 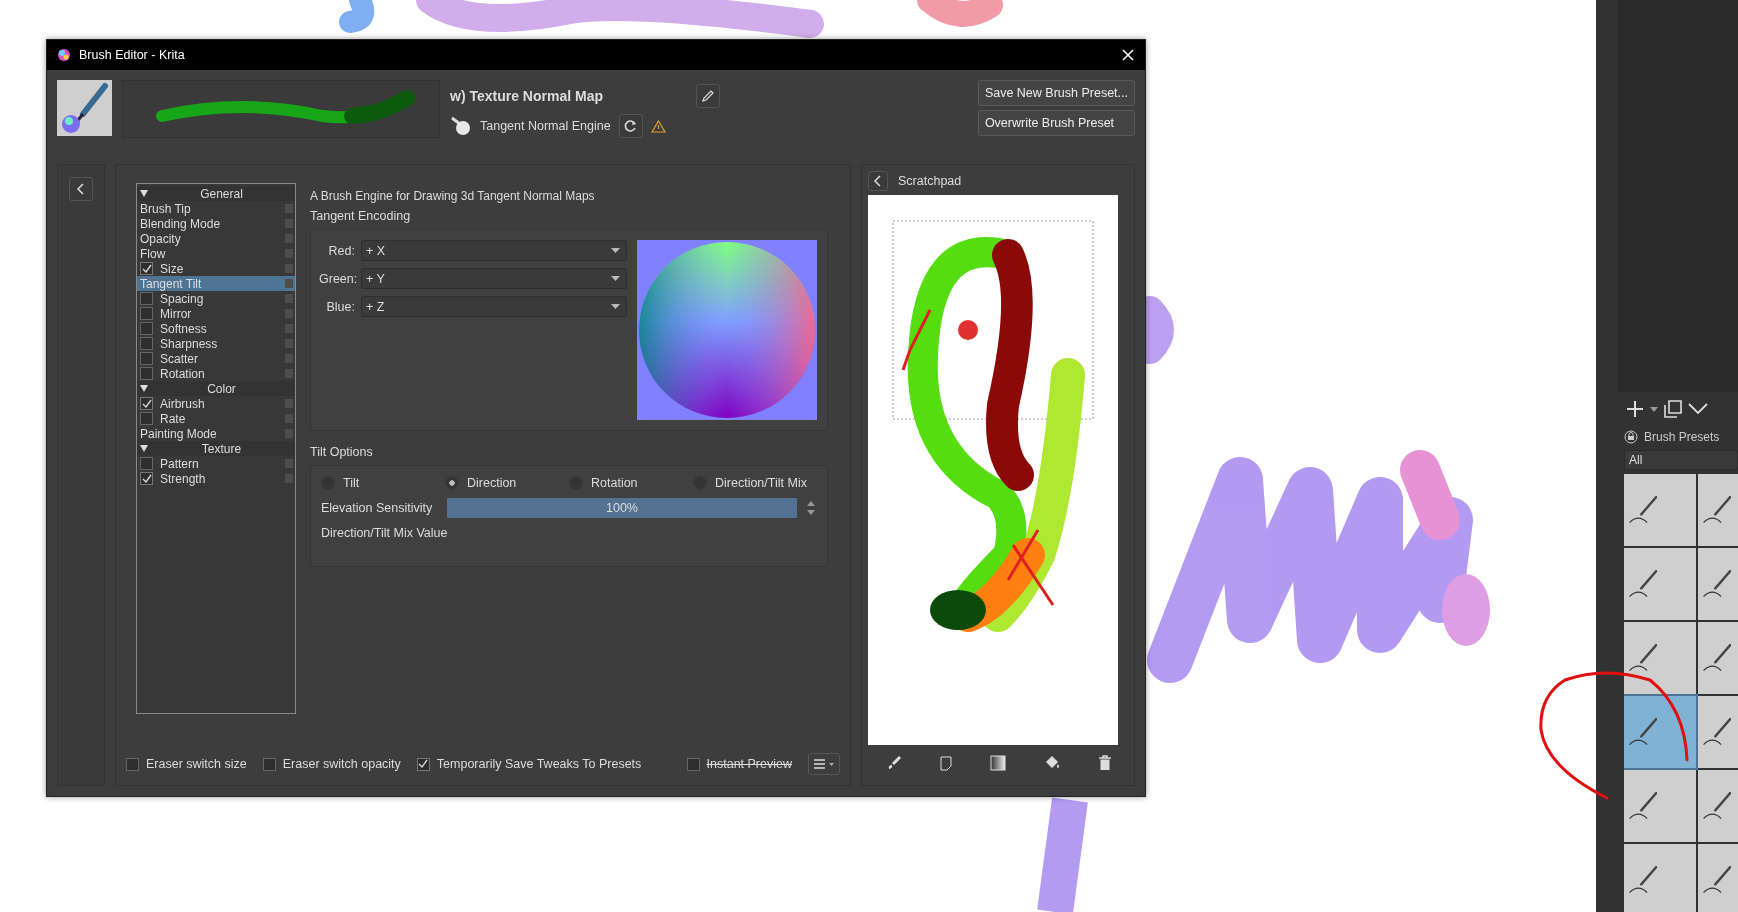 I want to click on preset-button: Overwrite Brush Preset, so click(x=1056, y=123).